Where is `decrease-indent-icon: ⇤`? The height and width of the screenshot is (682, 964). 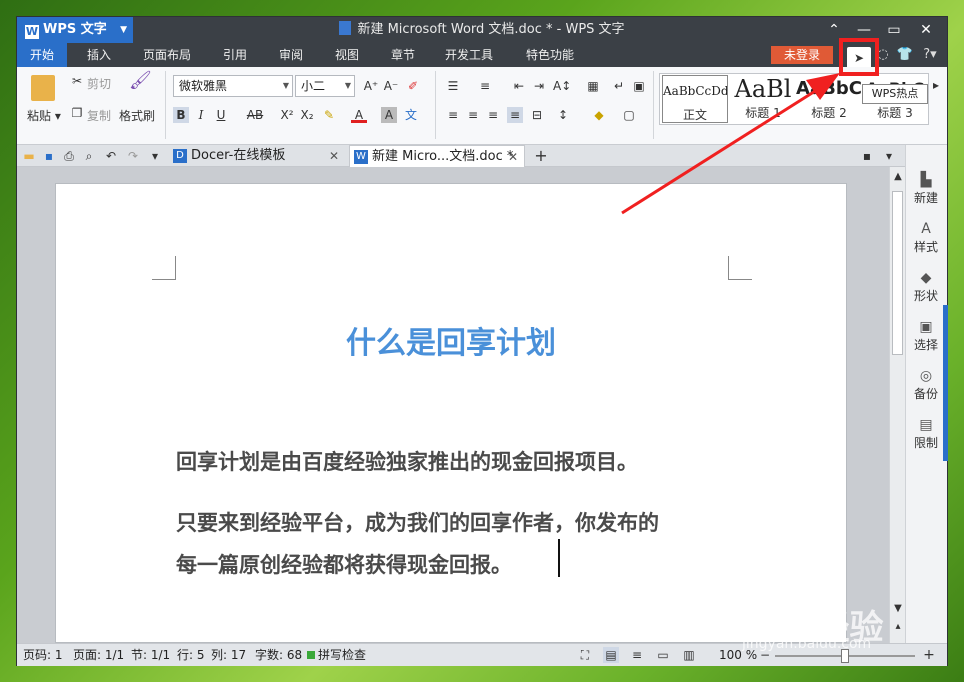 decrease-indent-icon: ⇤ is located at coordinates (519, 86).